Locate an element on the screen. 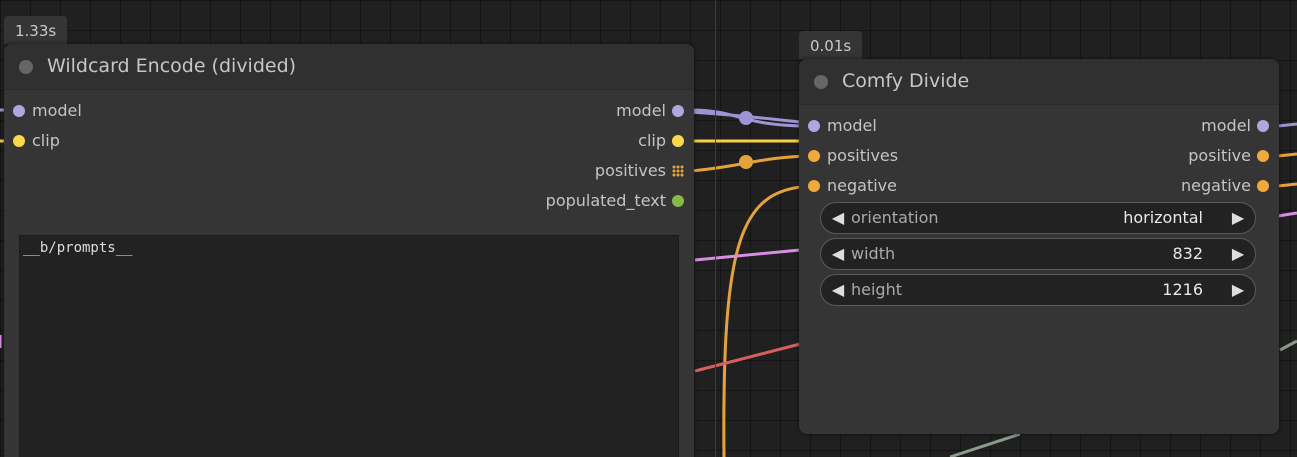 The width and height of the screenshot is (1297, 457). input-slot-positives: positives is located at coordinates (848, 156).